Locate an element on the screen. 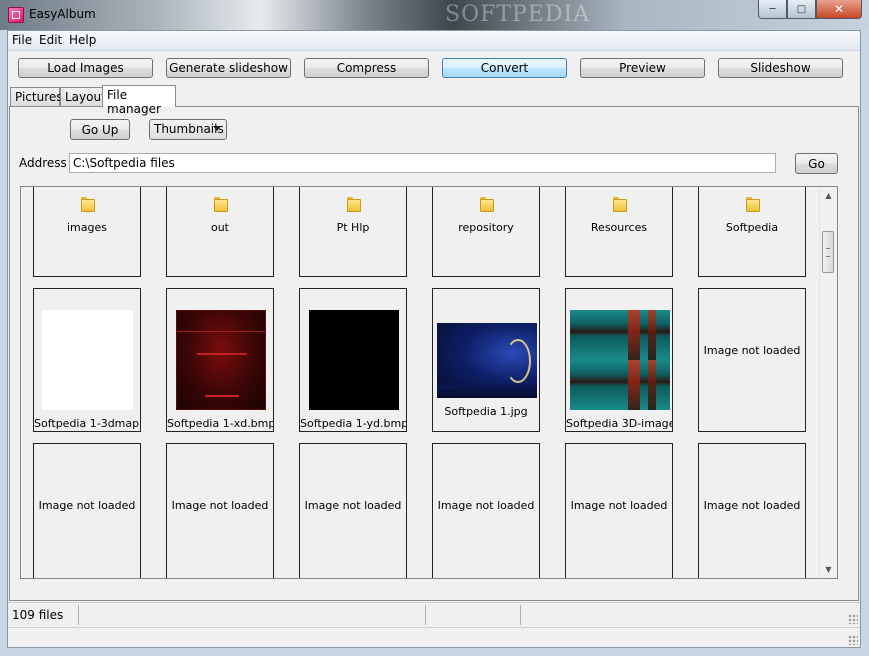  folder-name: images is located at coordinates (87, 227).